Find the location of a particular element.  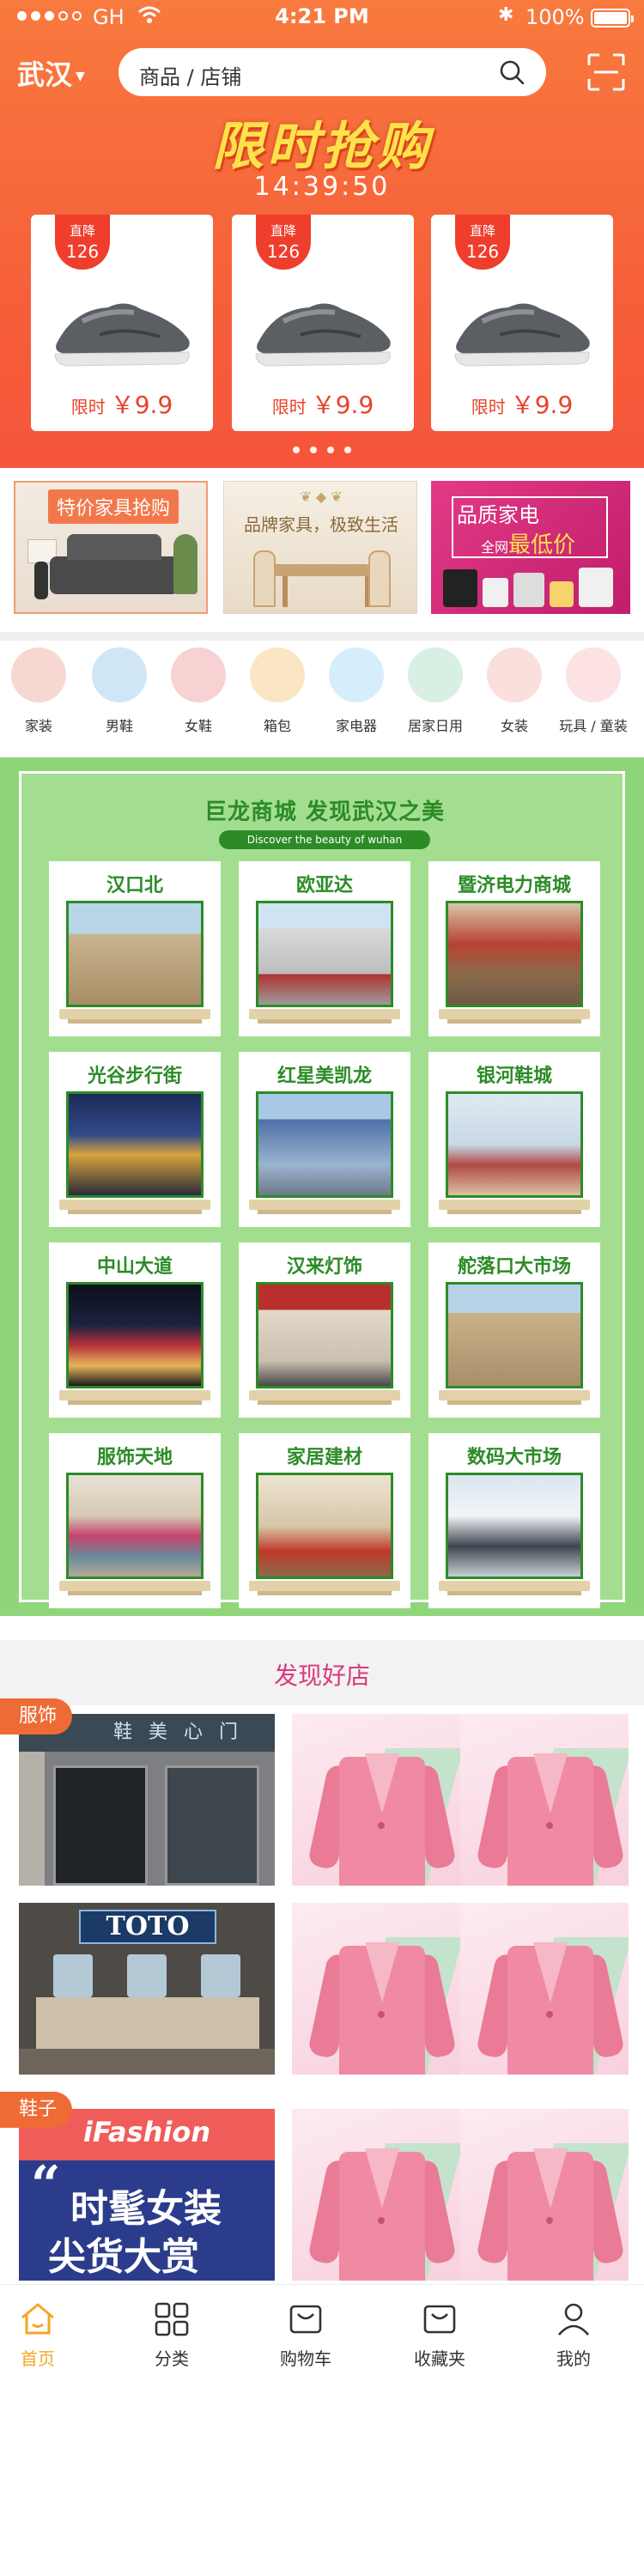

mall-store-card: 汉来灯饰 is located at coordinates (324, 1330).